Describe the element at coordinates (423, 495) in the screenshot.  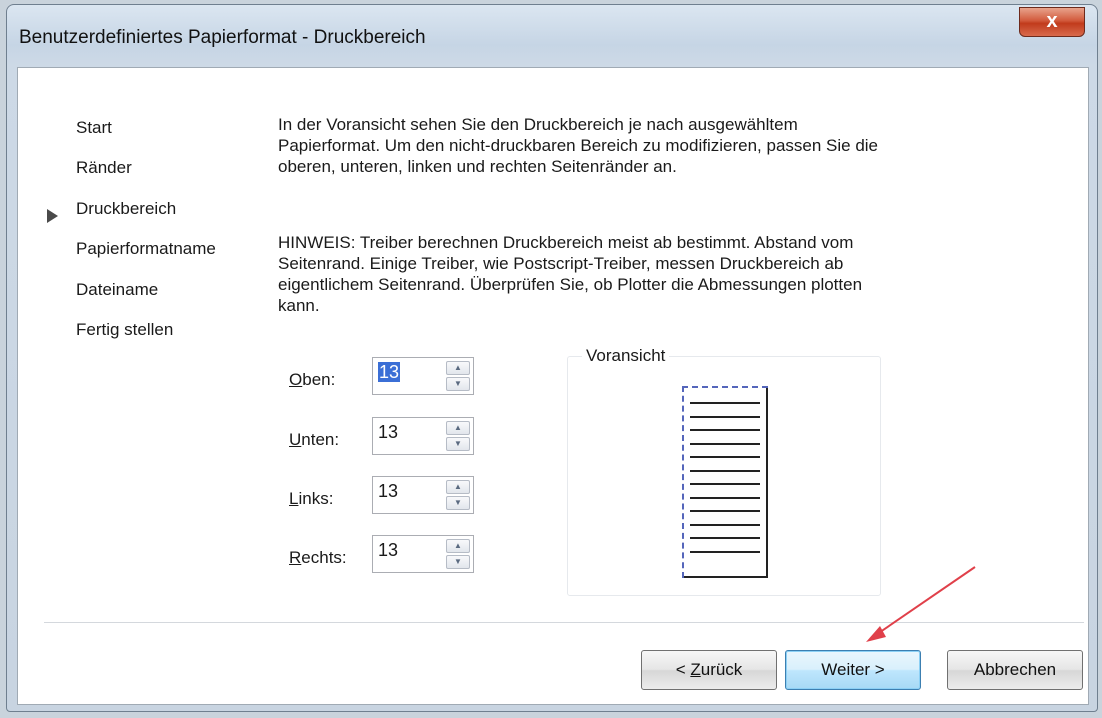
I see `left-margin-spinner: 13 ▲ ▼` at that location.